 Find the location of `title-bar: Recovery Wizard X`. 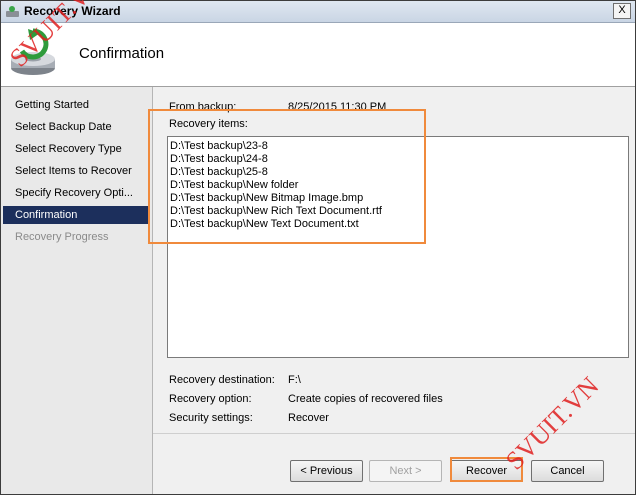

title-bar: Recovery Wizard X is located at coordinates (318, 12).